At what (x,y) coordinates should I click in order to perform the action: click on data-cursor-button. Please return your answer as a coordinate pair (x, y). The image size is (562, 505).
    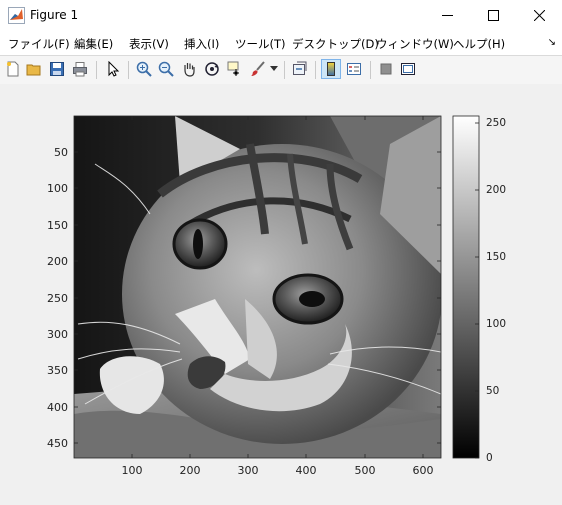
    Looking at the image, I should click on (235, 69).